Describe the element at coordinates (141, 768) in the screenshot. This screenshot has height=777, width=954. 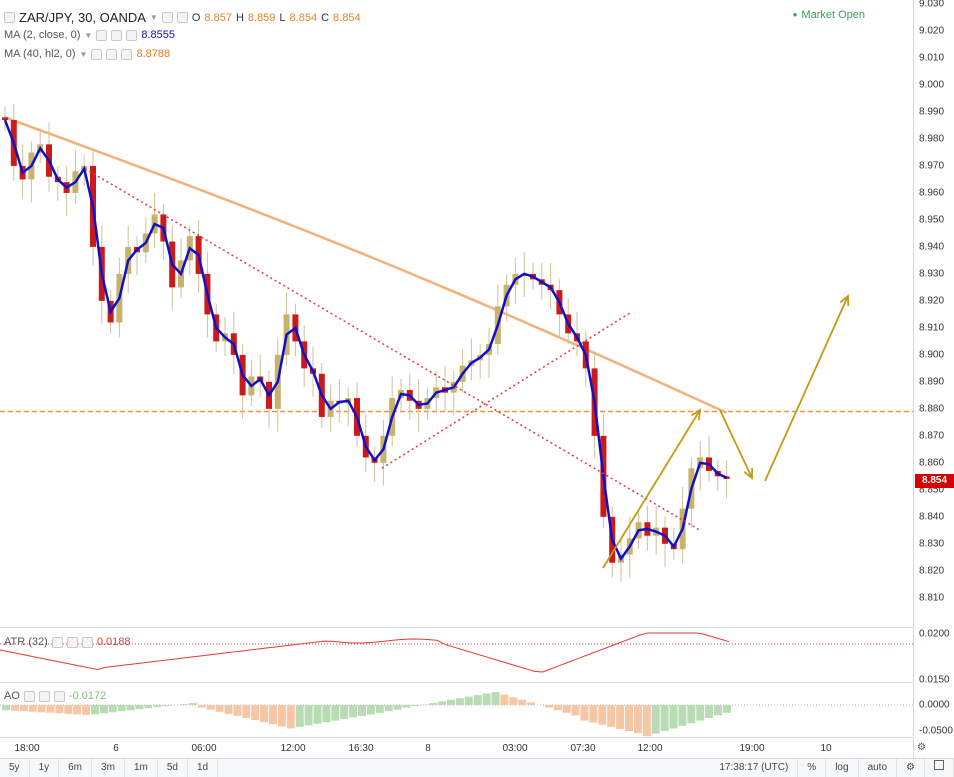
I see `range-1m-button: 1m` at that location.